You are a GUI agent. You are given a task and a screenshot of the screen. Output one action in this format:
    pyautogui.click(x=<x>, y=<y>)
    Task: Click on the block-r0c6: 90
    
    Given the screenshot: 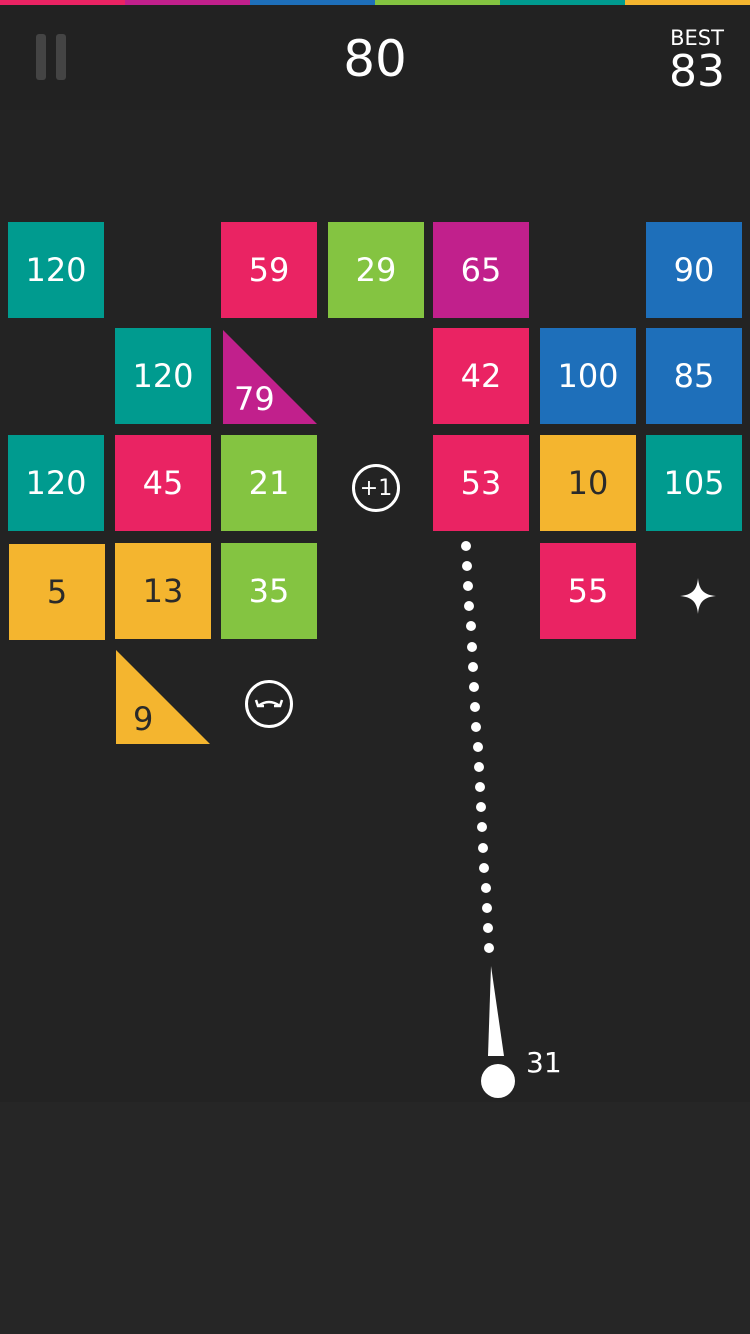 What is the action you would take?
    pyautogui.click(x=694, y=270)
    